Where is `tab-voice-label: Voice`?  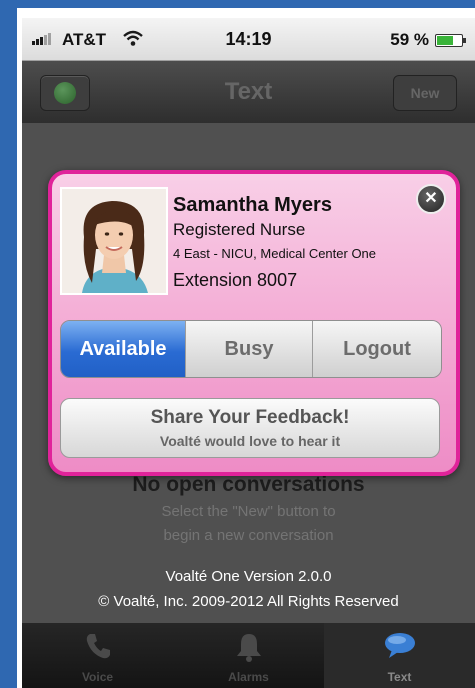
tab-voice-label: Voice is located at coordinates (97, 677).